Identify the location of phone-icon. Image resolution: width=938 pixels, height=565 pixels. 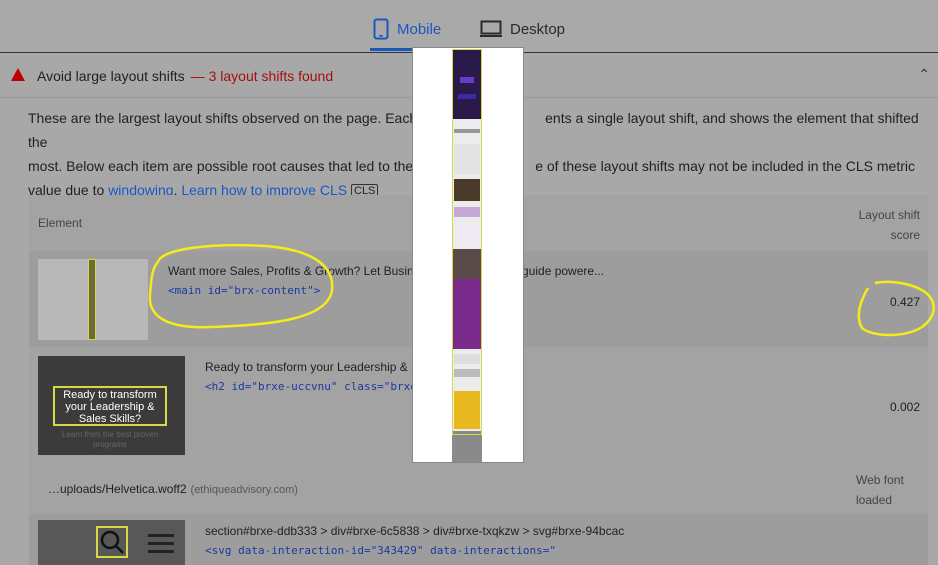
(381, 29).